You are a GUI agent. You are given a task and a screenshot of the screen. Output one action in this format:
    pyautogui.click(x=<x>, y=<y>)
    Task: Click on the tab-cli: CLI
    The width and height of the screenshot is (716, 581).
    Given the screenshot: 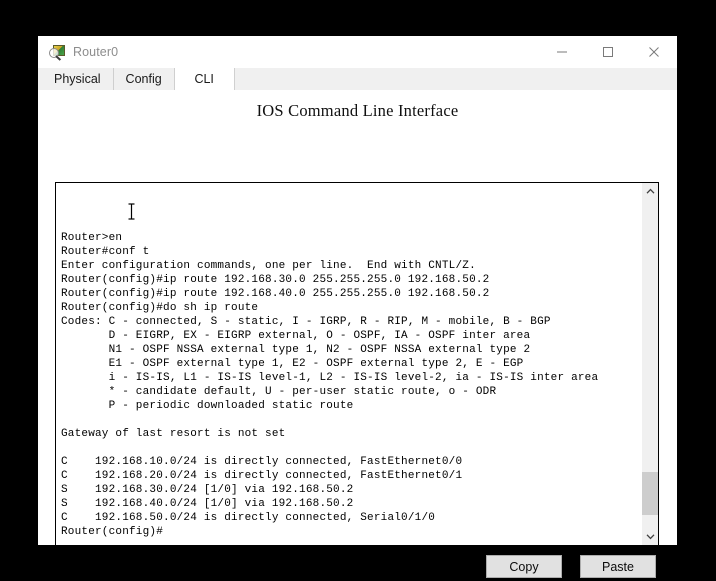 What is the action you would take?
    pyautogui.click(x=204, y=79)
    